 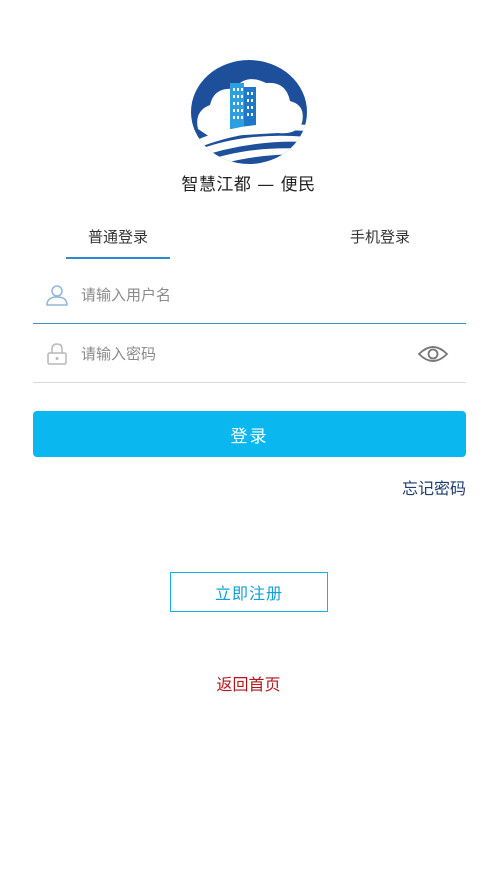 What do you see at coordinates (434, 487) in the screenshot?
I see `forgot-password-link: 忘记密码` at bounding box center [434, 487].